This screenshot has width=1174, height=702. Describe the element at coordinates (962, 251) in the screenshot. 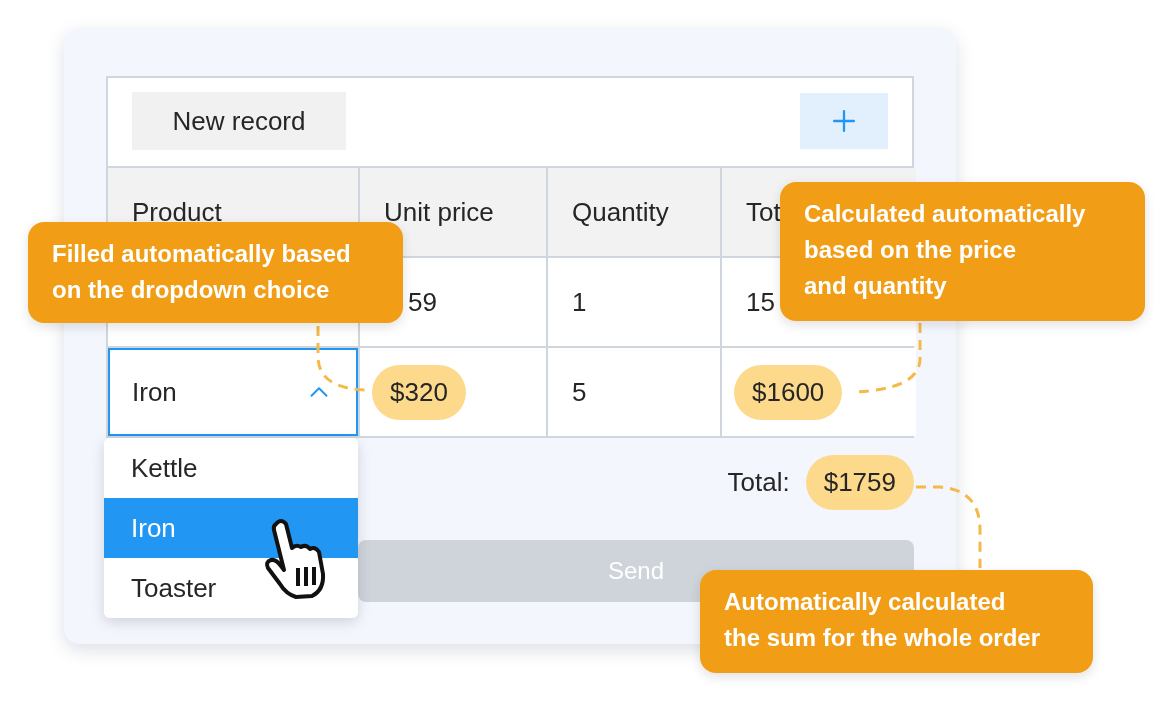

I see `annotation-tooltip: Calculated automatically based on the price and quantity` at that location.